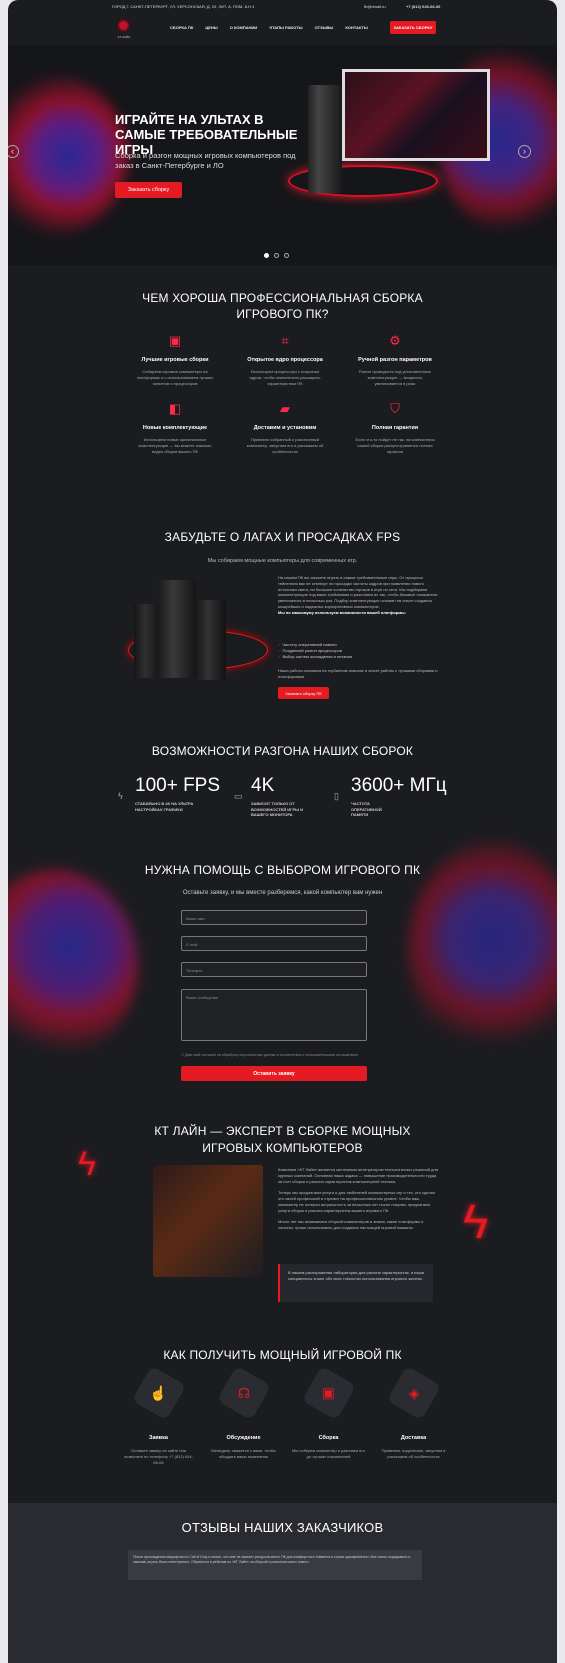  Describe the element at coordinates (211, 27) in the screenshot. I see `nav-item-prices: ЦЕНЫ` at that location.